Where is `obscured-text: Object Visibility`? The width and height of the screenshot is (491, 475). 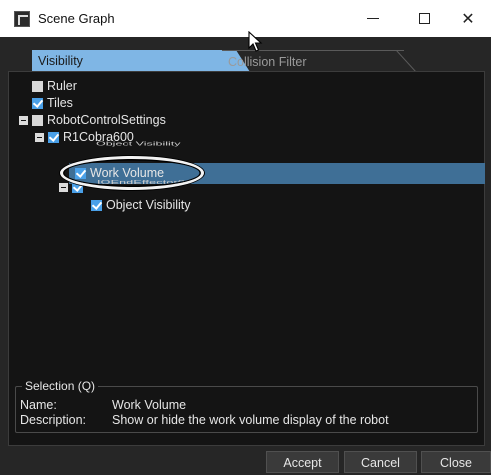
obscured-text: Object Visibility is located at coordinates (138, 143).